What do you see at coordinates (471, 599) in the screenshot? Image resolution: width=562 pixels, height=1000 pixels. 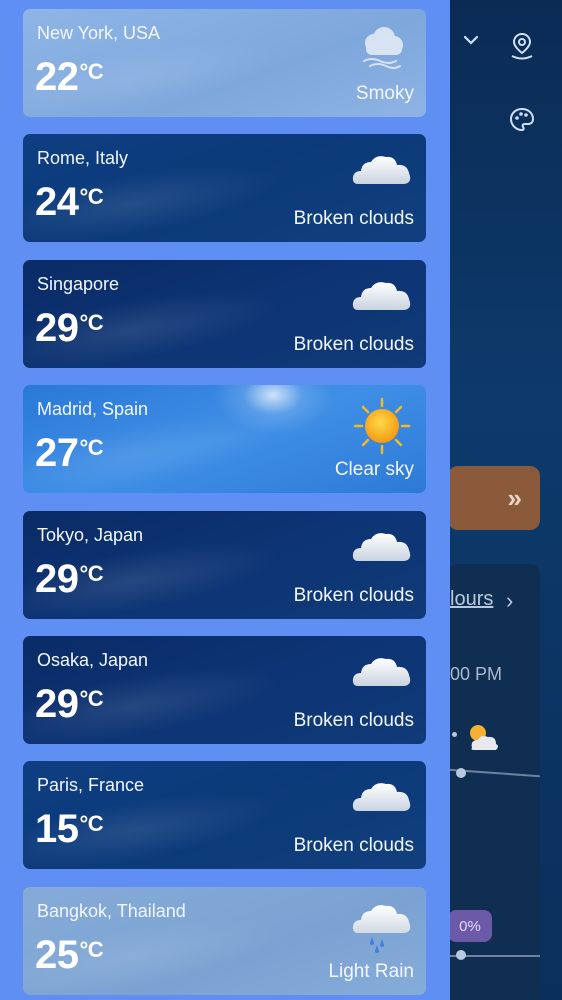 I see `hours-link: lours` at bounding box center [471, 599].